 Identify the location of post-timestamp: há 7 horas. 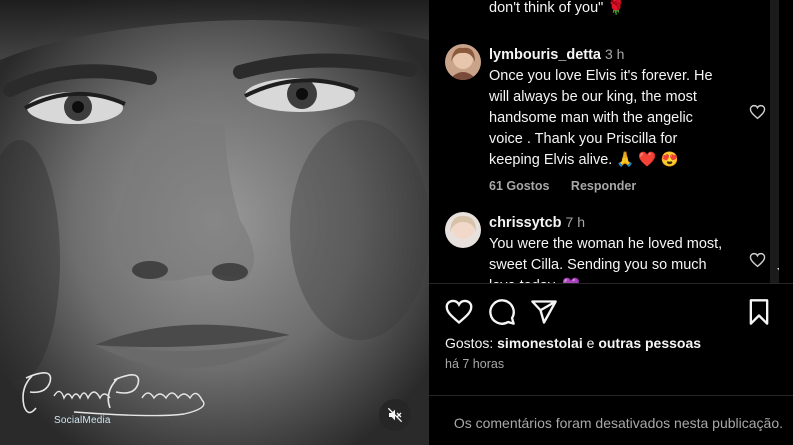
(474, 364).